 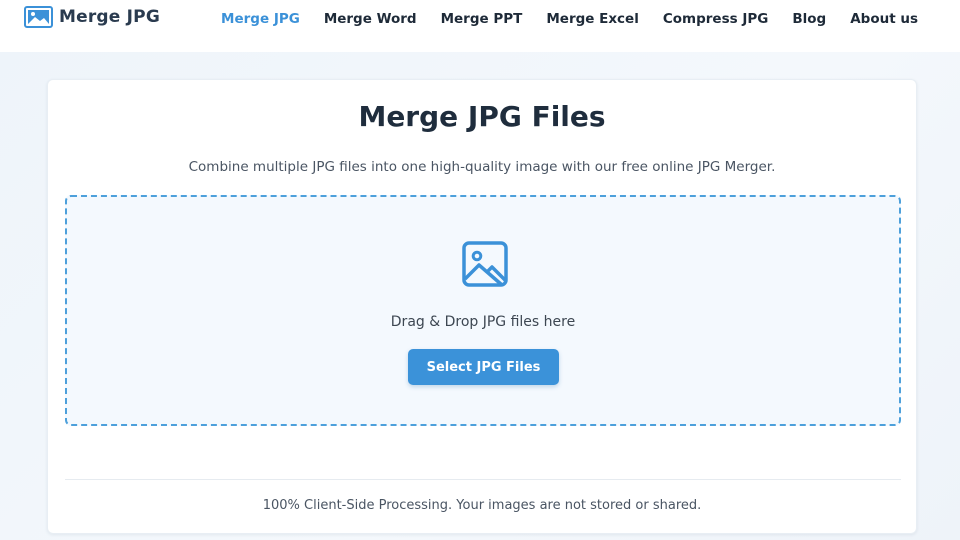 I want to click on nav-merge-jpg: Merge JPG, so click(x=260, y=19).